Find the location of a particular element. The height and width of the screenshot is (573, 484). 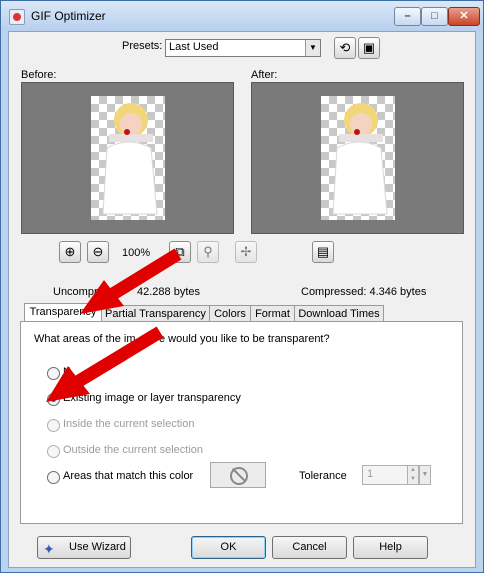

red-arrow-radio-icon is located at coordinates (105, 364).